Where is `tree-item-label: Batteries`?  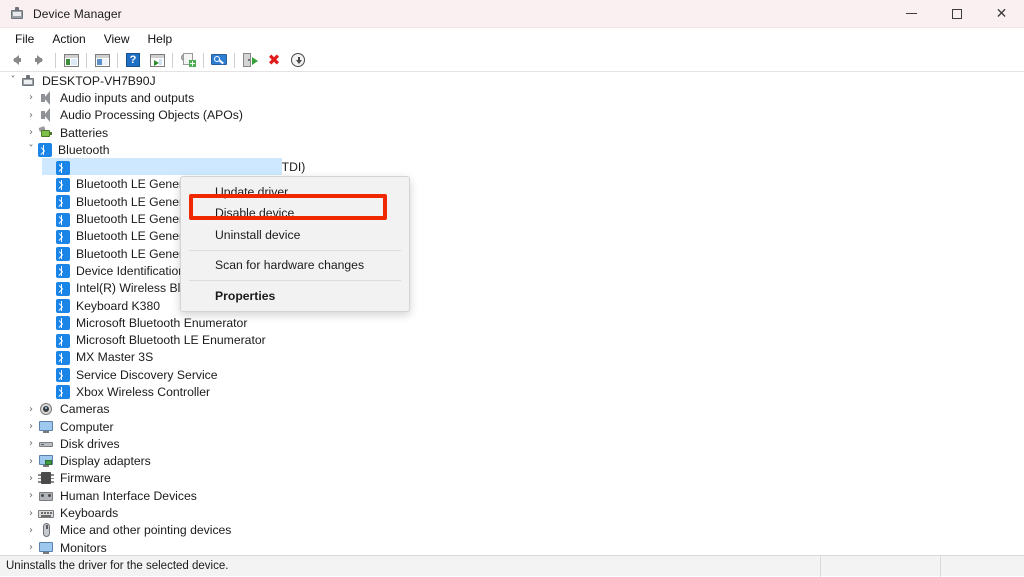 tree-item-label: Batteries is located at coordinates (84, 132).